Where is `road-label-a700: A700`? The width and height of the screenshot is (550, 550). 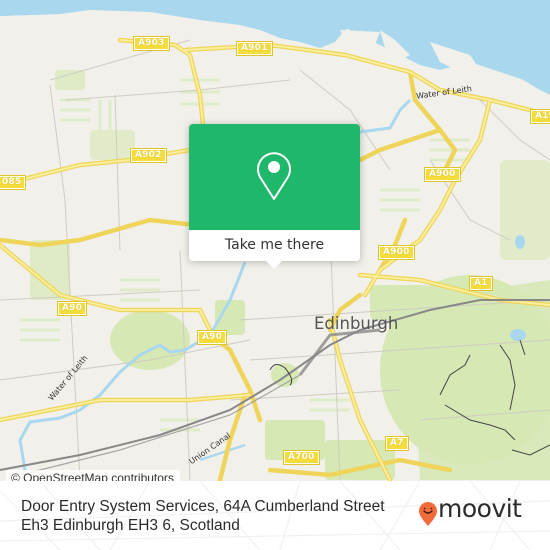
road-label-a700: A700 is located at coordinates (301, 457).